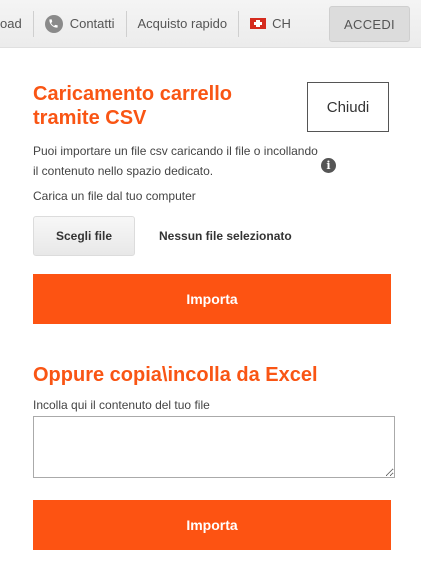 This screenshot has width=421, height=588. What do you see at coordinates (214, 447) in the screenshot?
I see `paste-textarea` at bounding box center [214, 447].